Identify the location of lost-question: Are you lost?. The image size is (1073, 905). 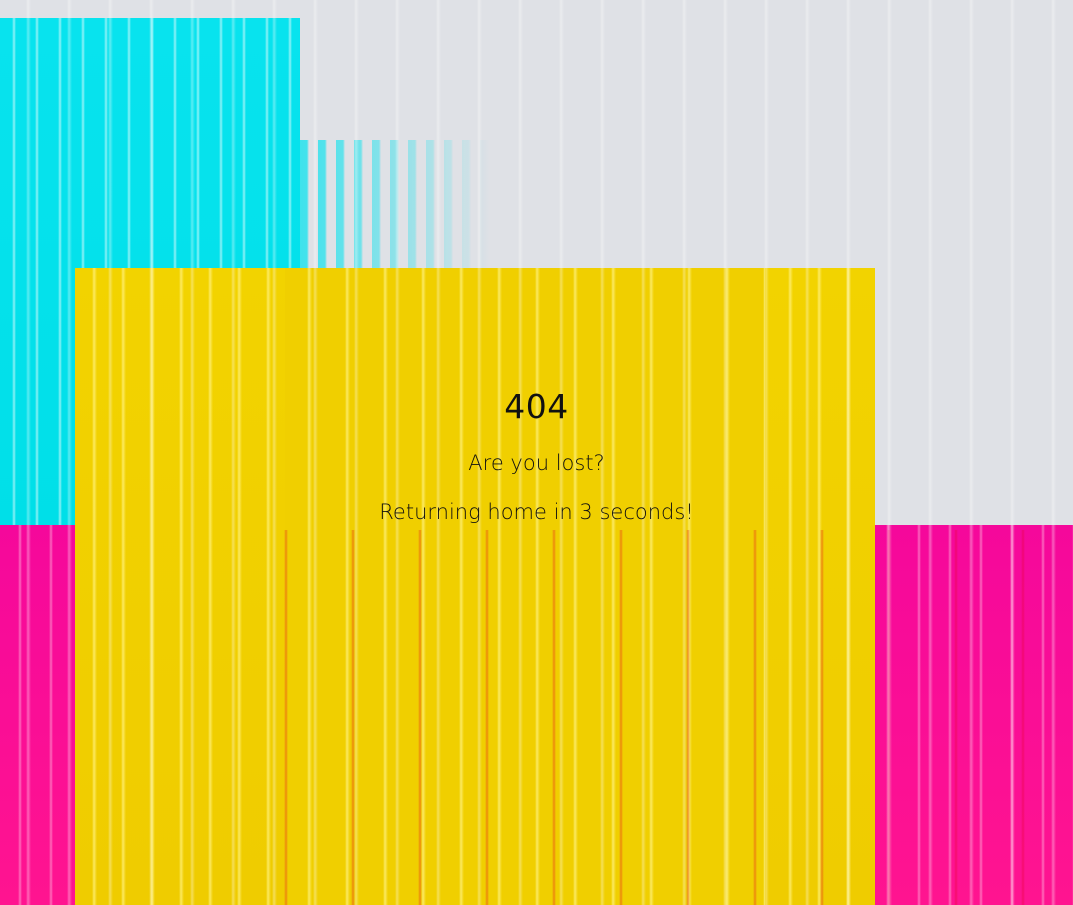
(536, 463).